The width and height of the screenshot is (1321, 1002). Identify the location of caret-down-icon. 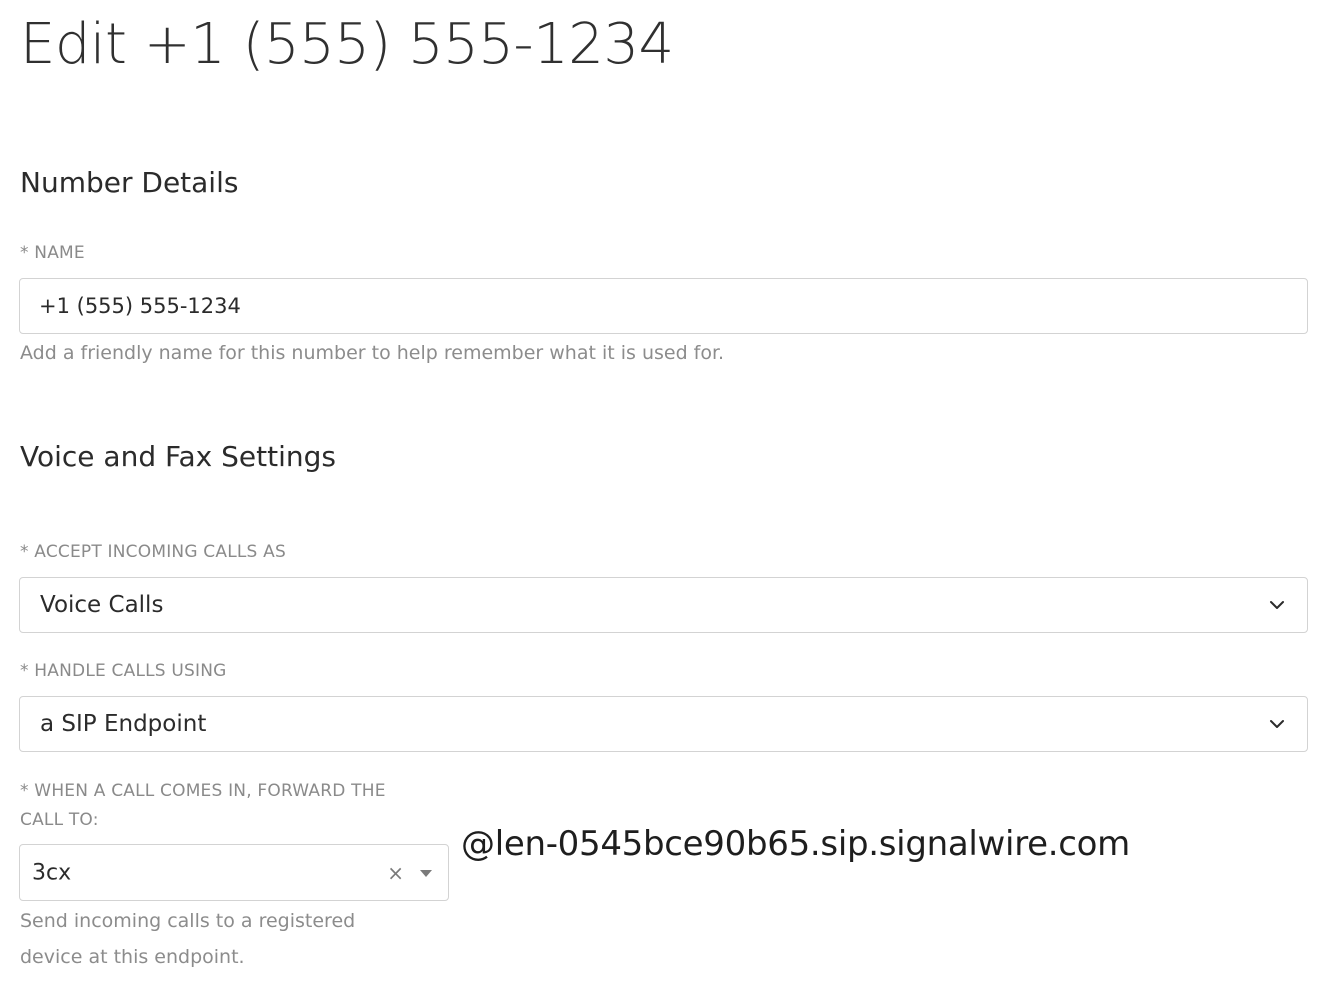
(426, 873).